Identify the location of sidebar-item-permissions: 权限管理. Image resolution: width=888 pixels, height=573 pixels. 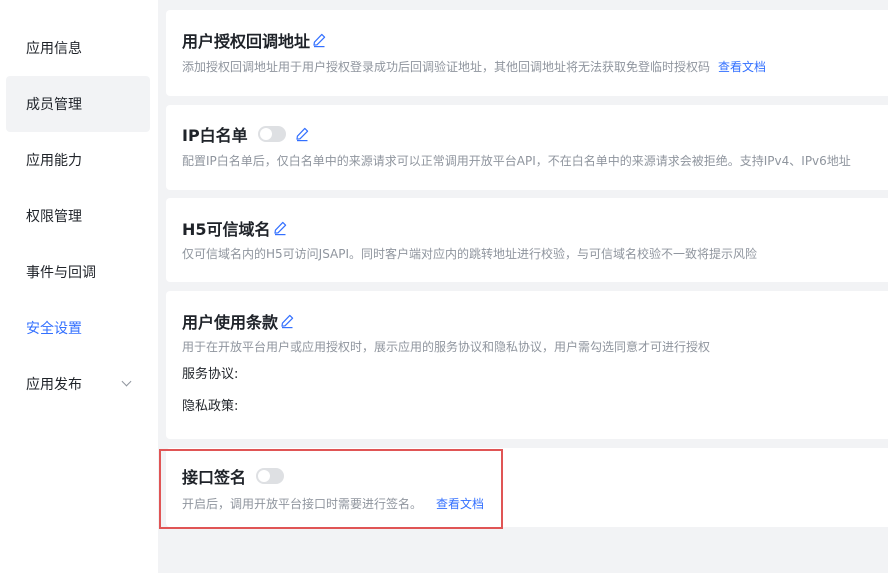
(78, 216).